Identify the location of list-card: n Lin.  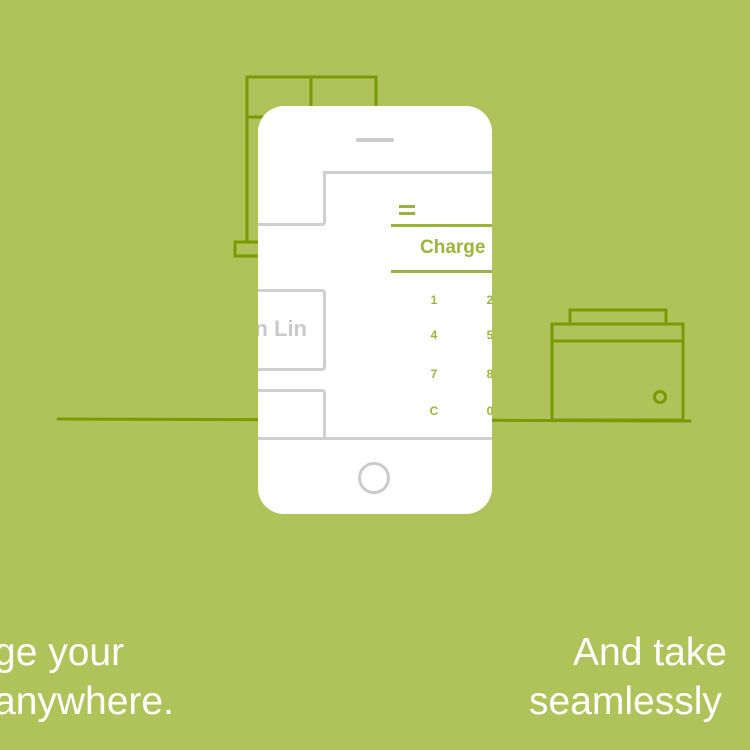
(292, 330).